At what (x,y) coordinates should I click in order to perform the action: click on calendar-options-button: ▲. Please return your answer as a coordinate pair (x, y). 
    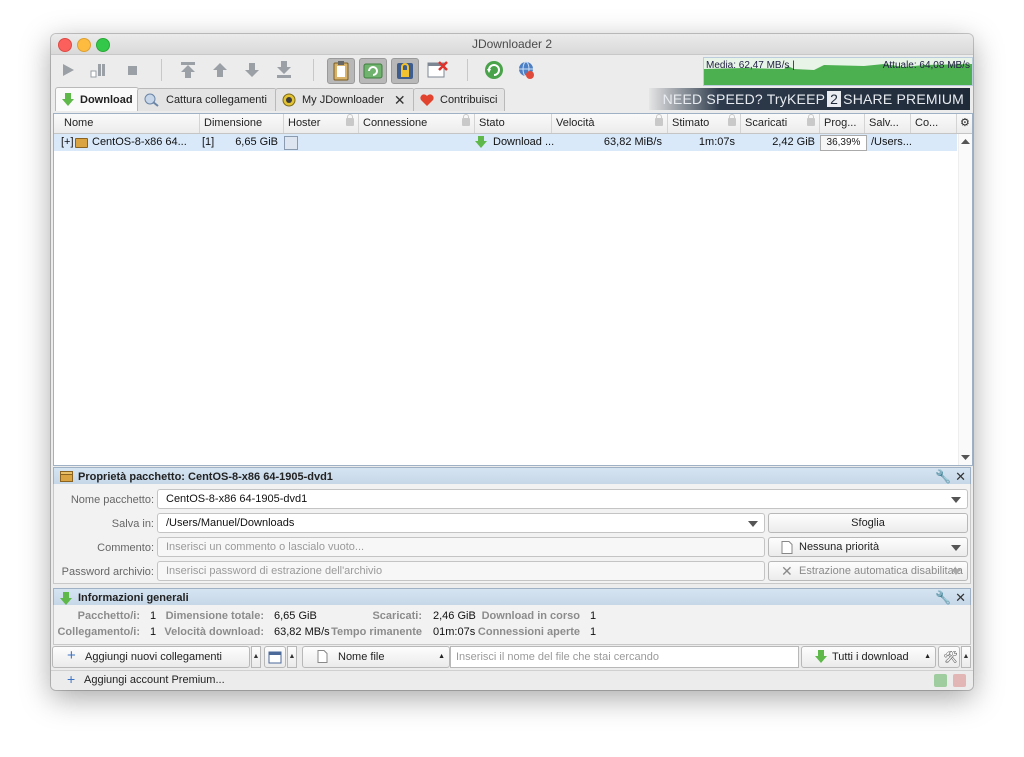
    Looking at the image, I should click on (292, 657).